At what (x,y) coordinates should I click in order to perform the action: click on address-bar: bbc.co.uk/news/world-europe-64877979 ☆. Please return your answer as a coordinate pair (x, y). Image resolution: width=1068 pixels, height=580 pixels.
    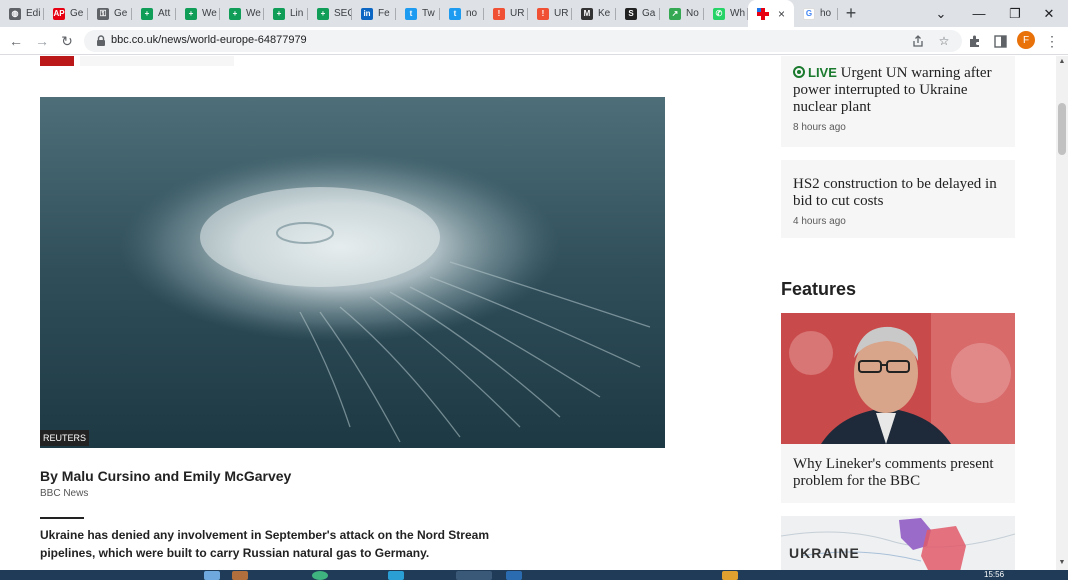
    Looking at the image, I should click on (523, 41).